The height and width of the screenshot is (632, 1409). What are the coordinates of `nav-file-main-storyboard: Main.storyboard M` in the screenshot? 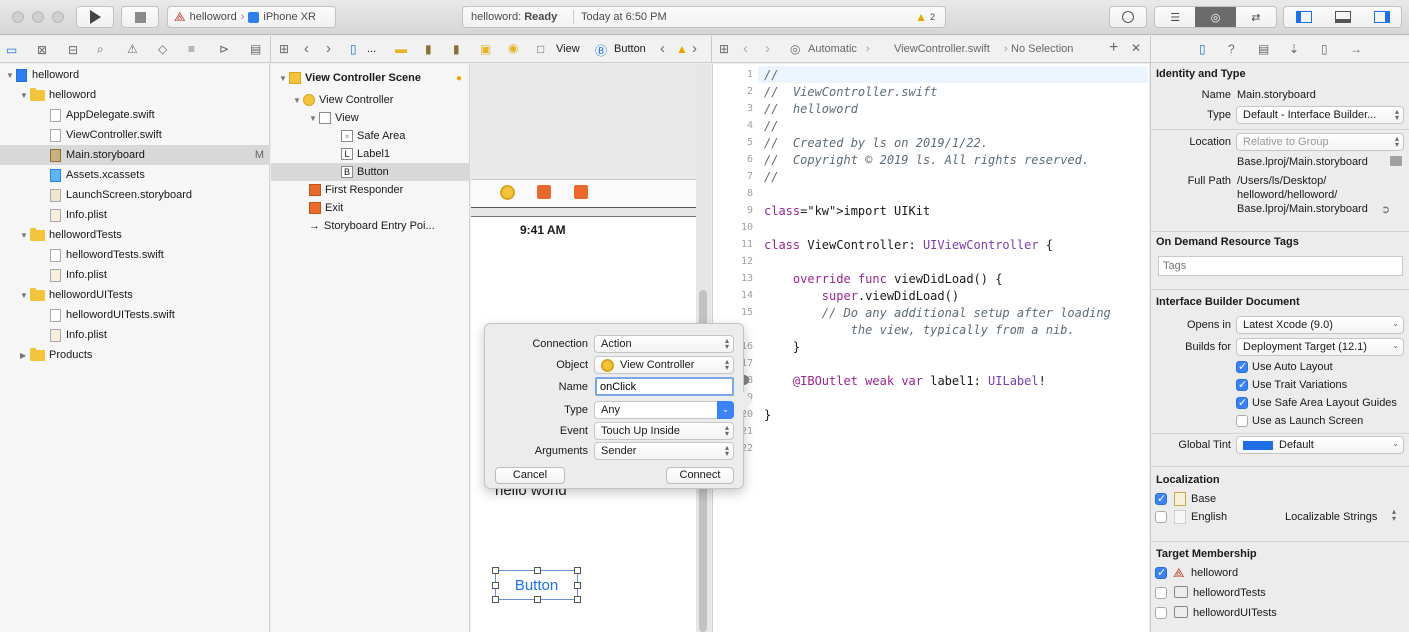 It's located at (135, 155).